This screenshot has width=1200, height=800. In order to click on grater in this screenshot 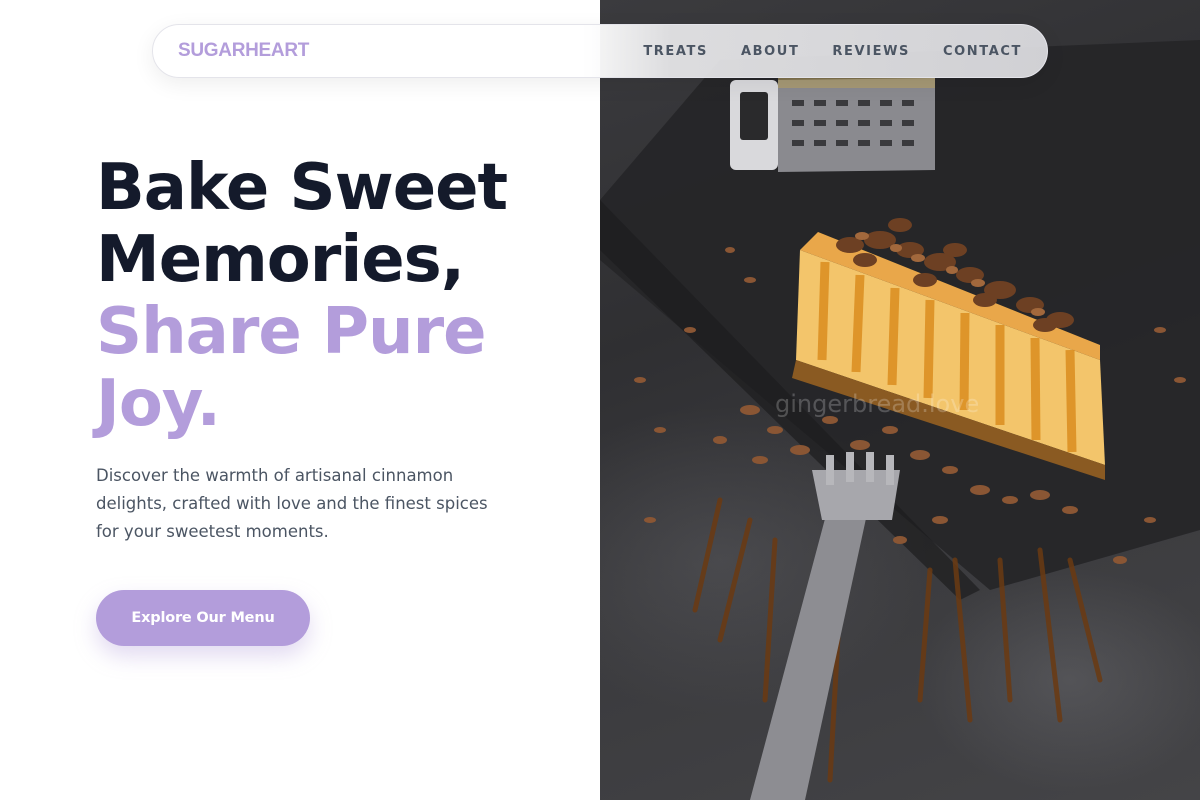, I will do `click(832, 125)`.